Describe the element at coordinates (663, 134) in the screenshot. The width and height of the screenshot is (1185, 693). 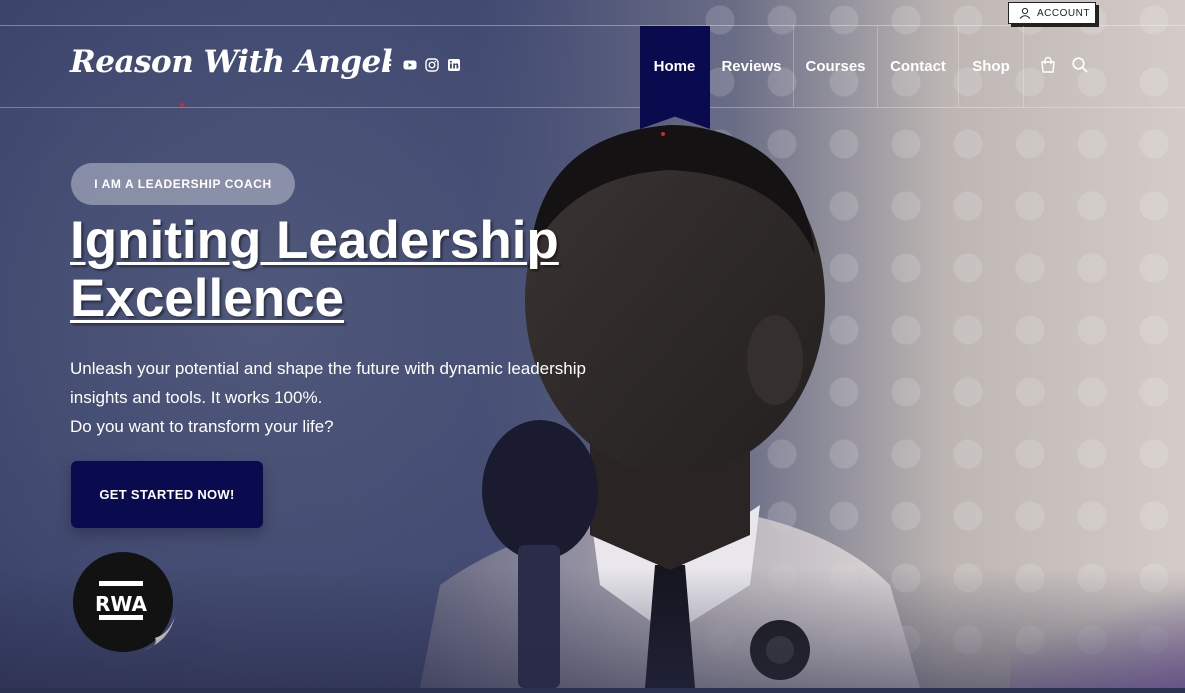
I see `nav-active-dot` at that location.